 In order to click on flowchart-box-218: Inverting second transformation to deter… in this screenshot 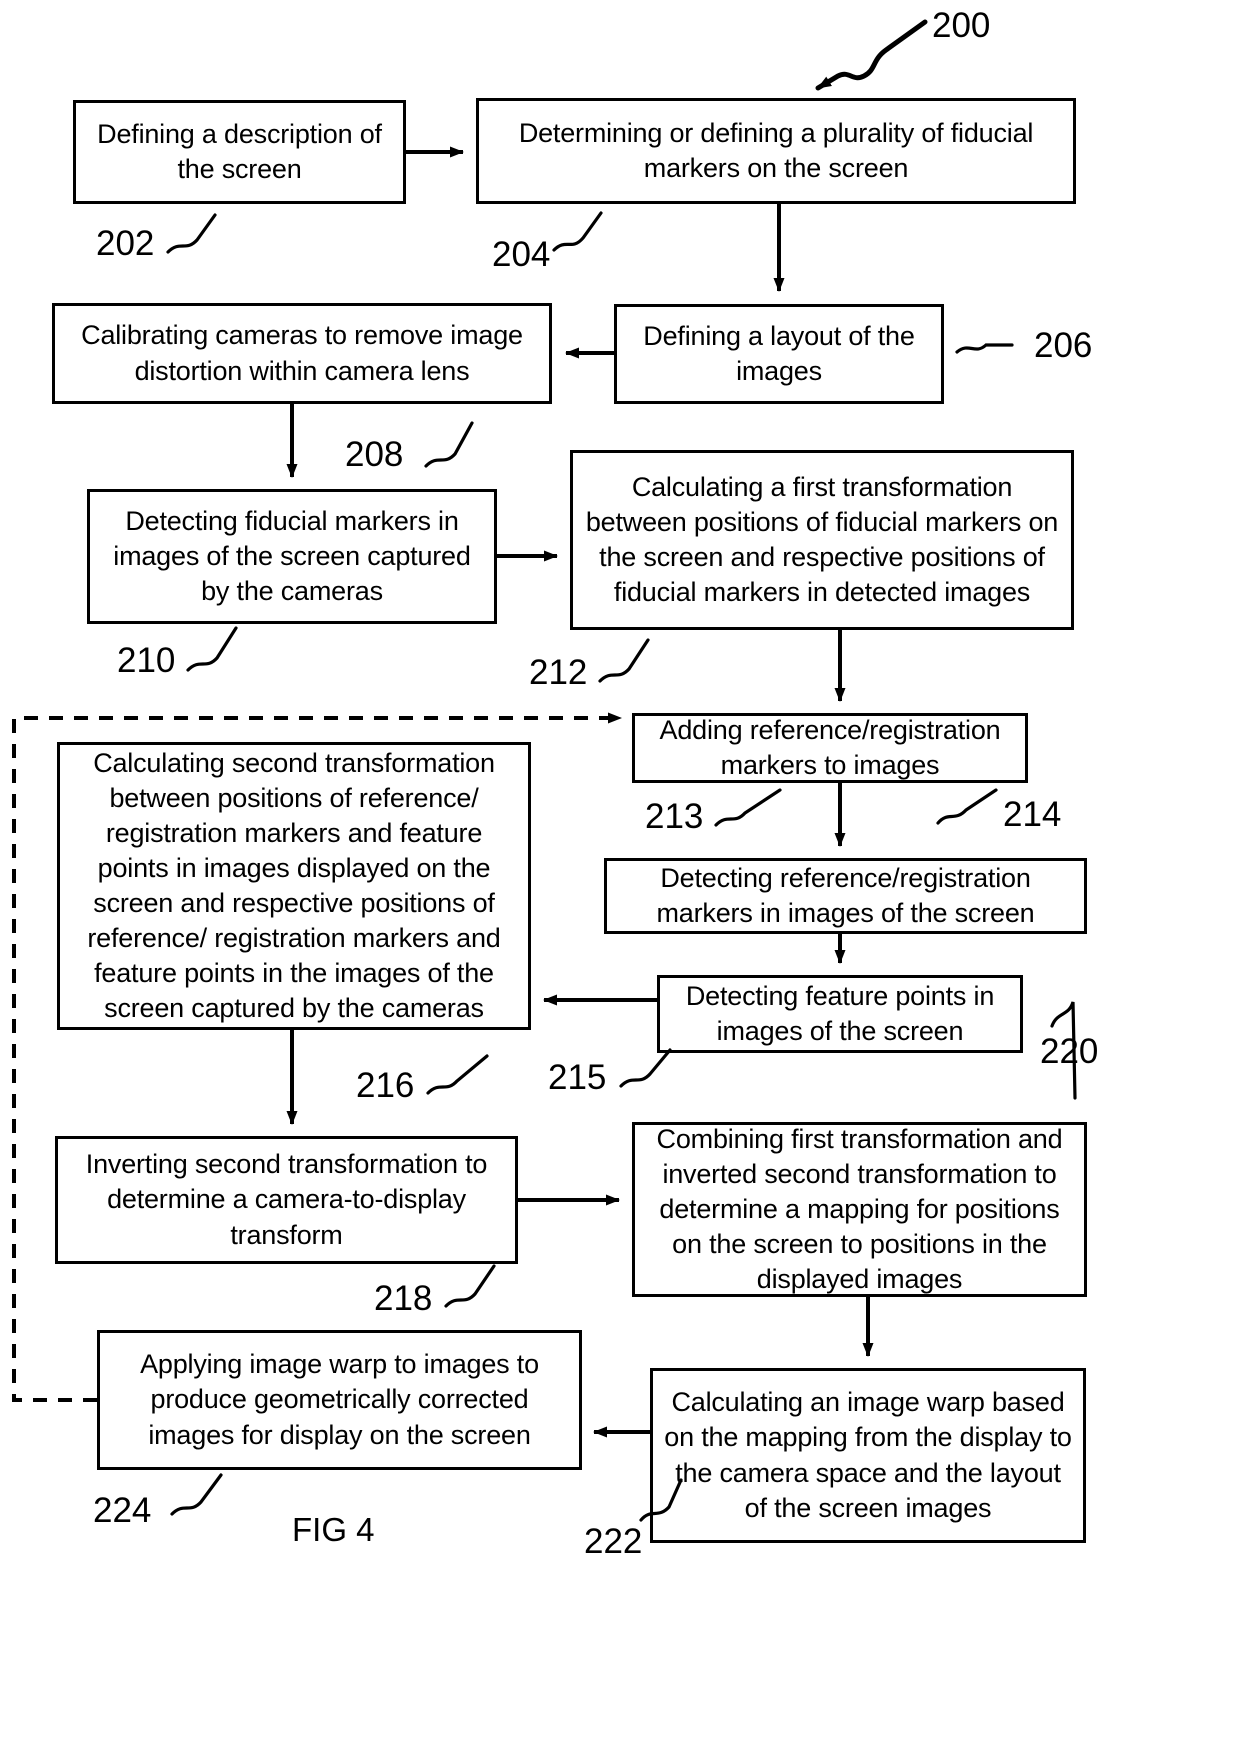, I will do `click(286, 1200)`.